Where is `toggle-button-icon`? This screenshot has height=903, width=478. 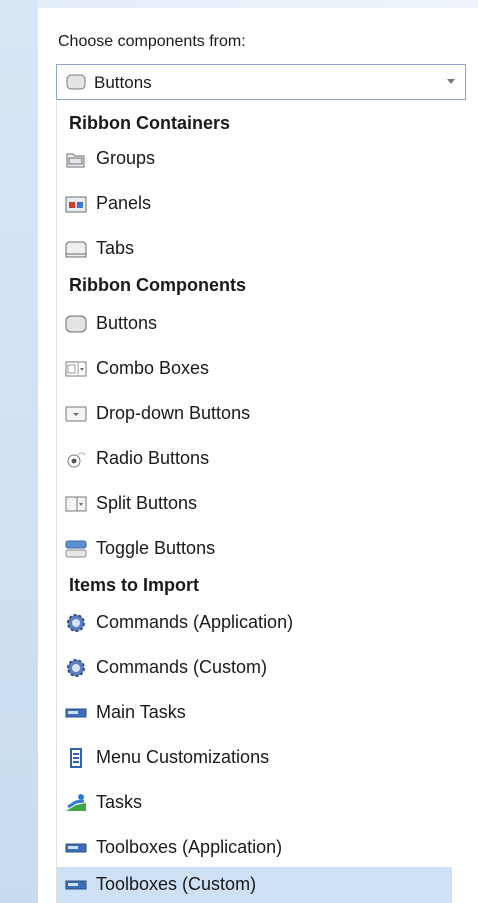 toggle-button-icon is located at coordinates (76, 549).